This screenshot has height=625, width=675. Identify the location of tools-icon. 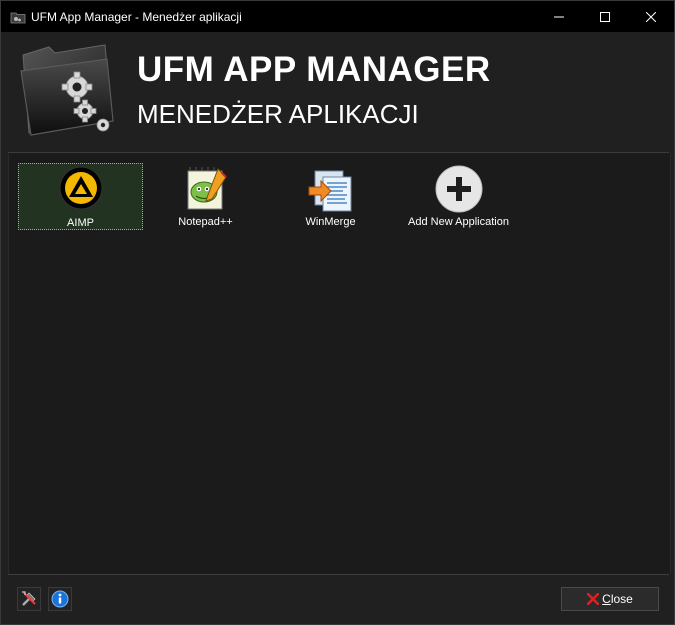
(29, 598).